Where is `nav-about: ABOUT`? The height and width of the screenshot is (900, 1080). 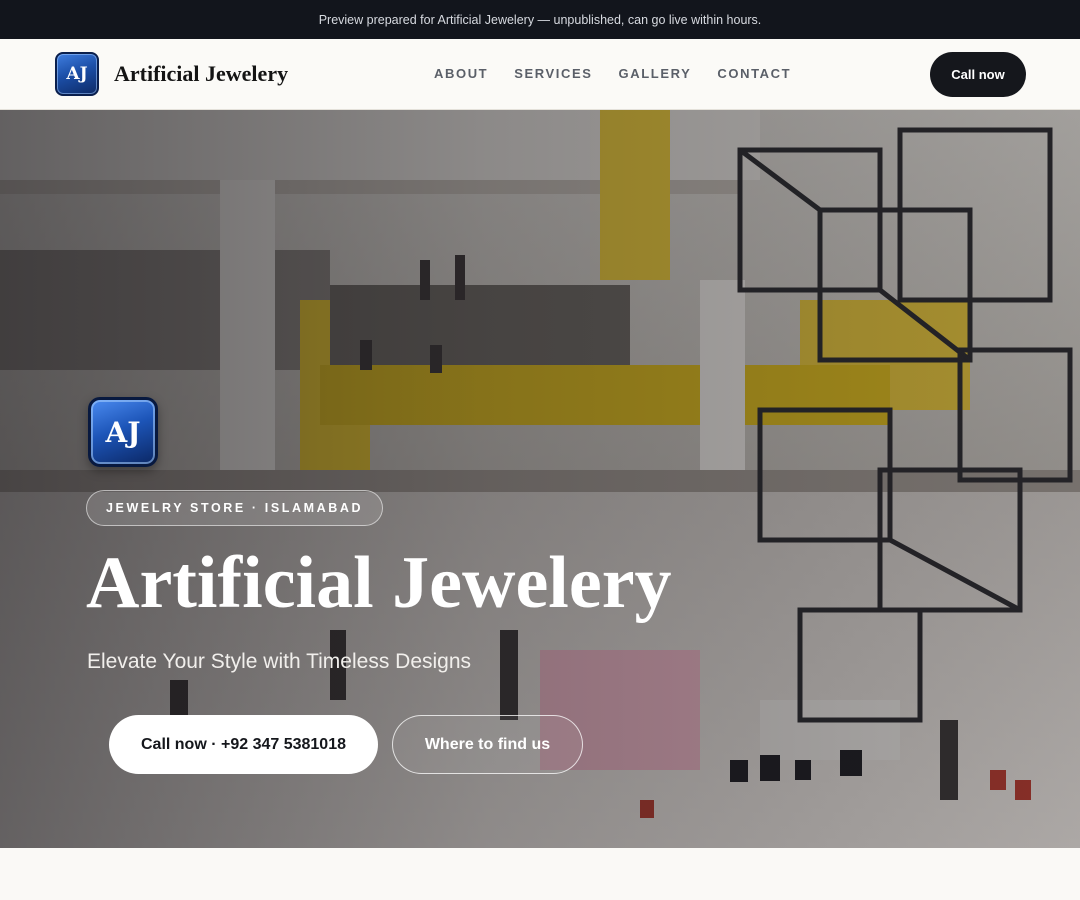 nav-about: ABOUT is located at coordinates (461, 73).